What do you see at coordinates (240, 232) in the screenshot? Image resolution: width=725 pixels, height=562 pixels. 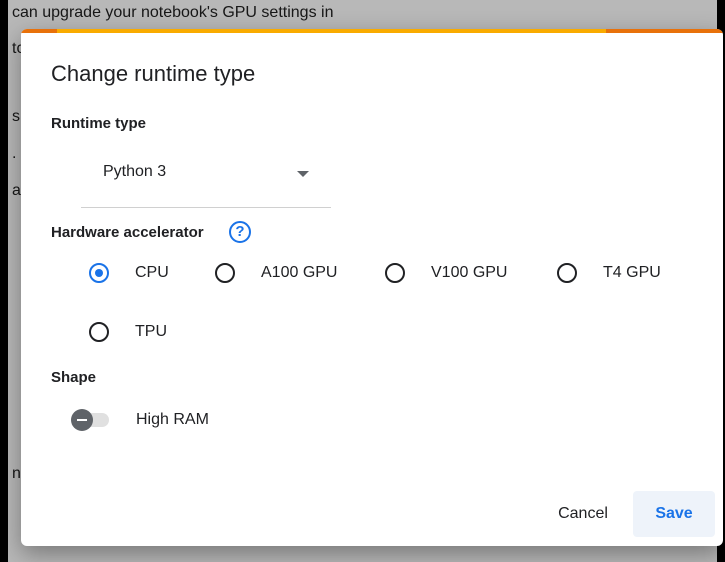 I see `help-icon: ?` at bounding box center [240, 232].